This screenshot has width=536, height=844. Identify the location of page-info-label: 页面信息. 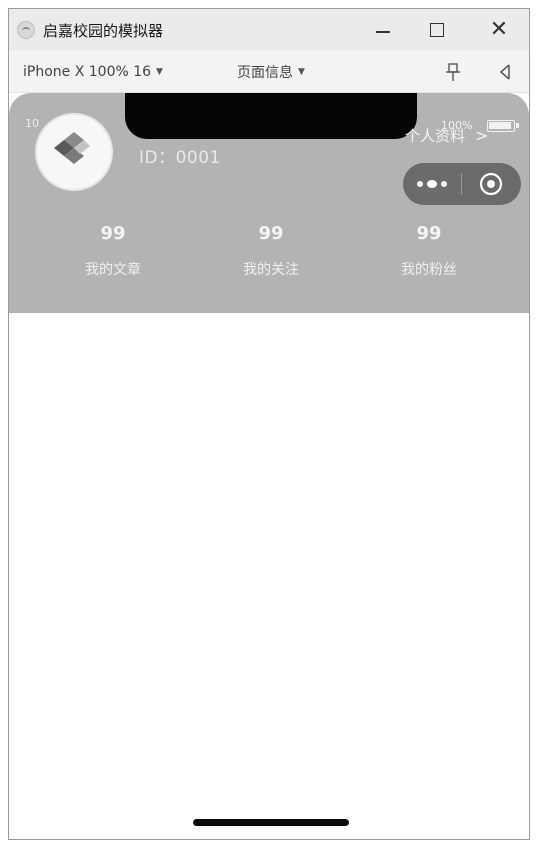
(265, 73).